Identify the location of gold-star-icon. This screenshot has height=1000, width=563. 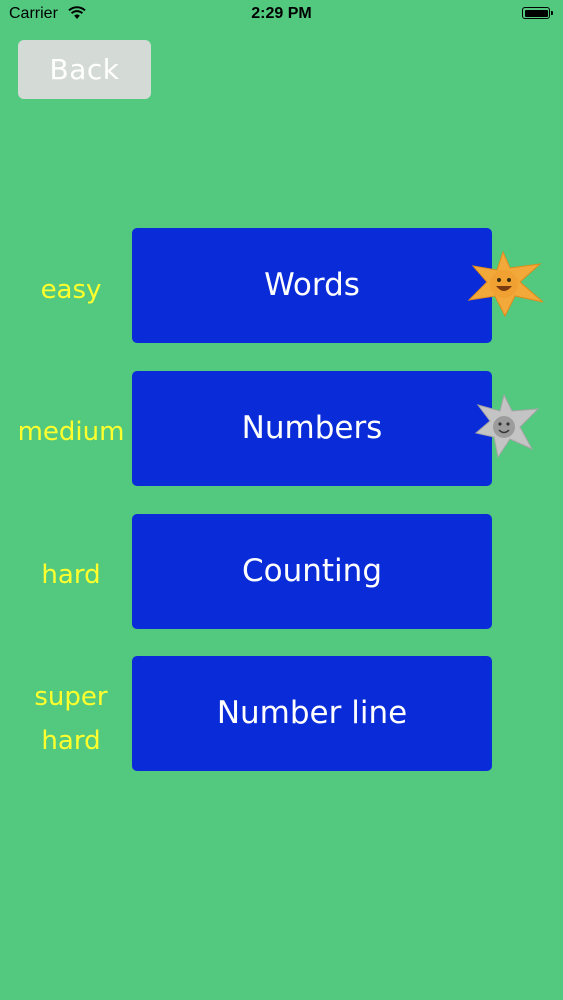
(505, 284).